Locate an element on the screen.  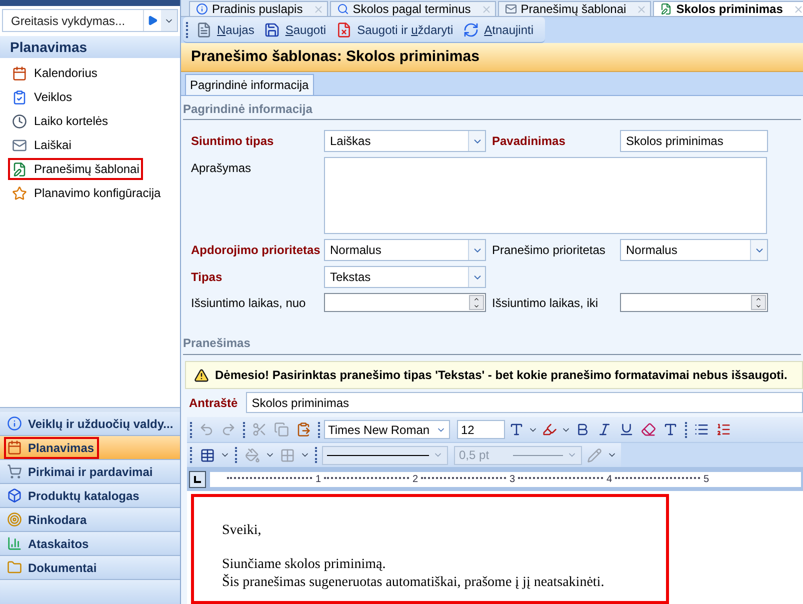
module-button: Rinkodara is located at coordinates (90, 520).